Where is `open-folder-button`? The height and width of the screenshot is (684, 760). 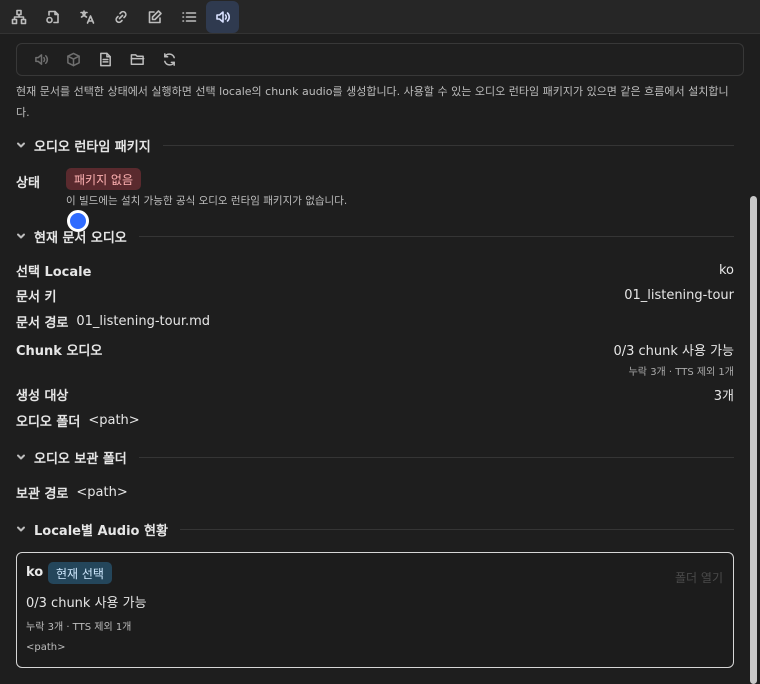 open-folder-button is located at coordinates (137, 60).